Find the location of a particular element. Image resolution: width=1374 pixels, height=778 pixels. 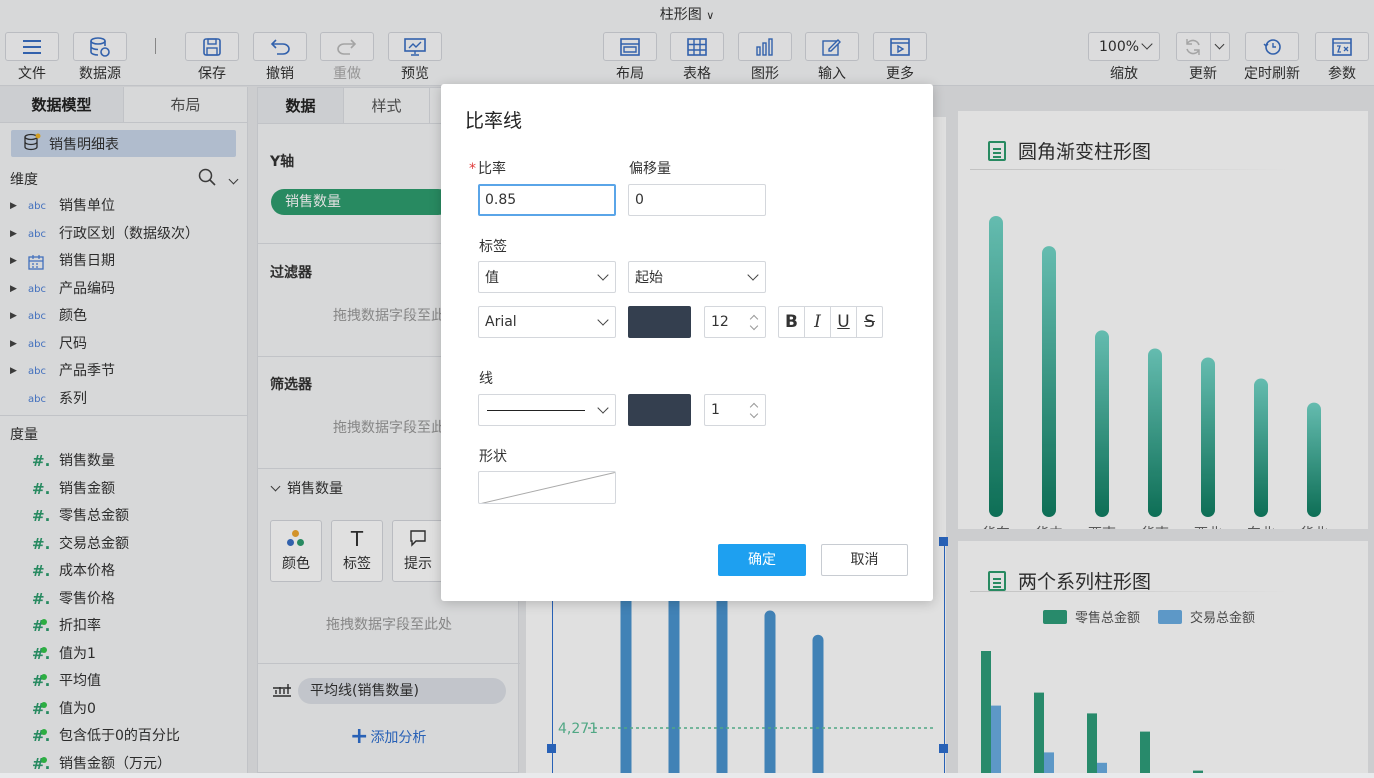

italic-button: I is located at coordinates (818, 322).